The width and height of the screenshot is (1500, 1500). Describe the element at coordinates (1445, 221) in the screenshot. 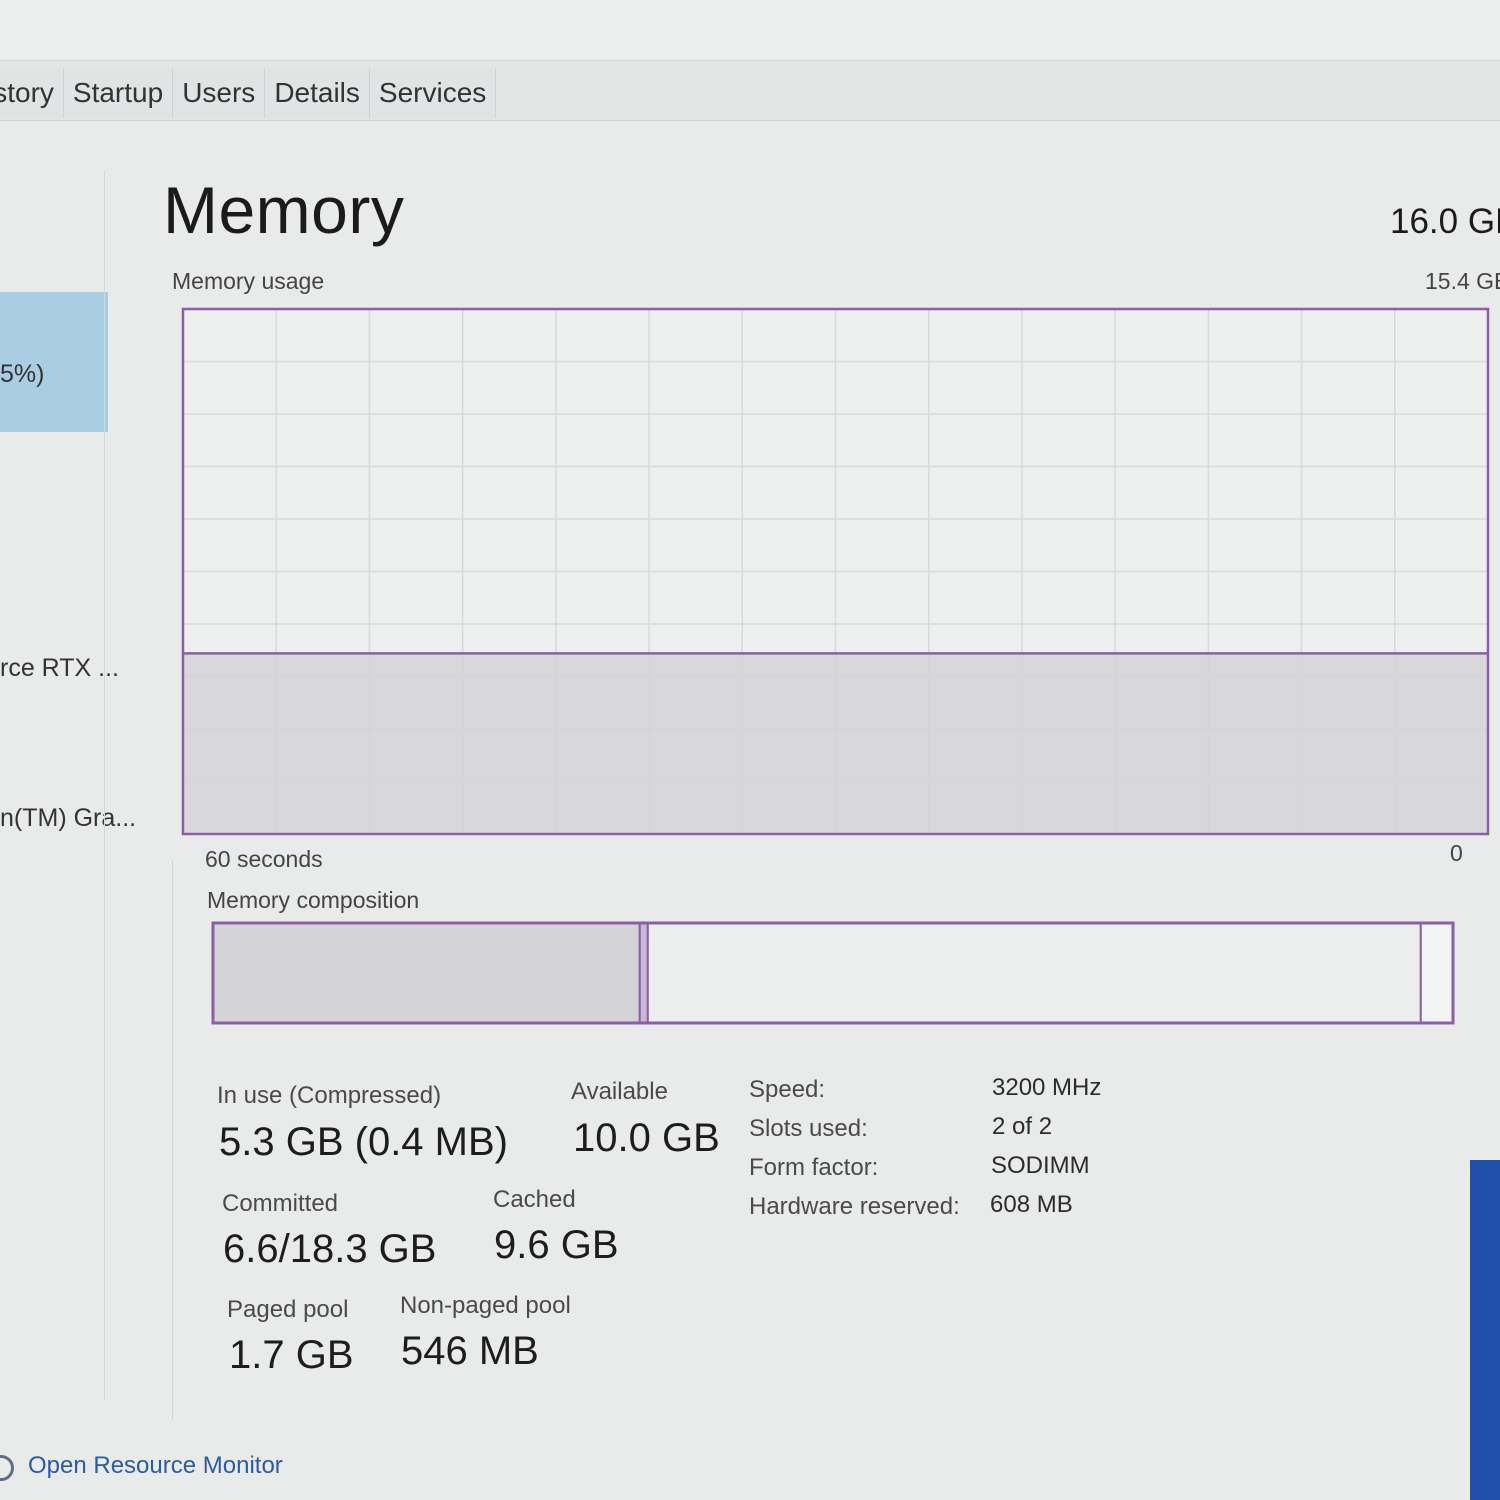

I see `total-memory: 16.0 GB` at that location.